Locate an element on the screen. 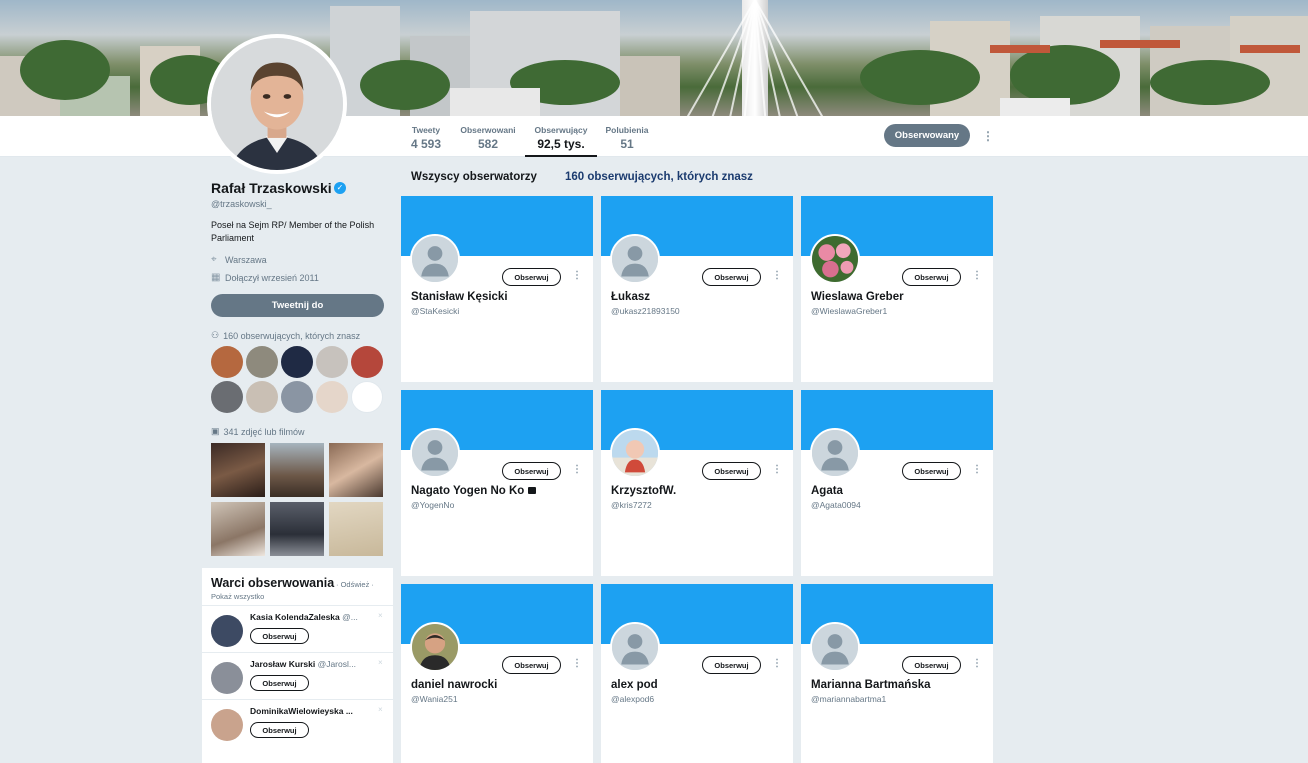  stat-tweets: Tweety 4 593 is located at coordinates (426, 136).